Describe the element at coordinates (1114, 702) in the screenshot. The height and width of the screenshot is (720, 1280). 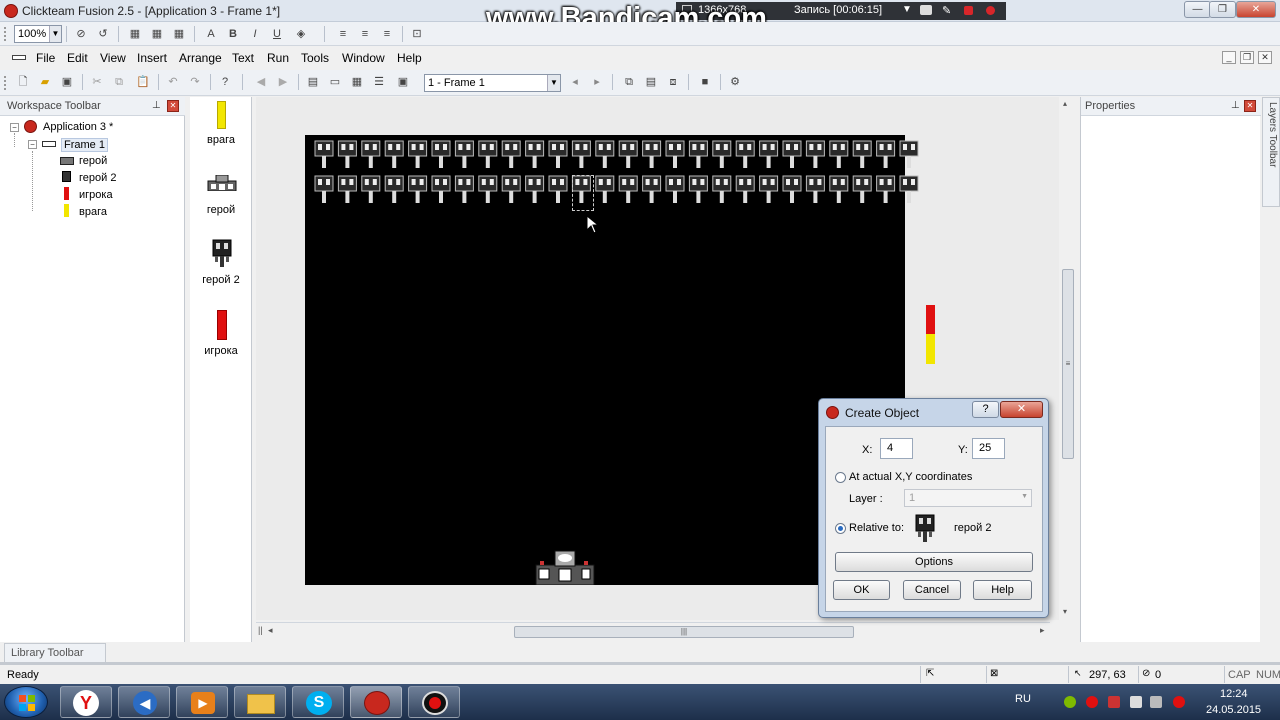
I see `tray-network-icon` at that location.